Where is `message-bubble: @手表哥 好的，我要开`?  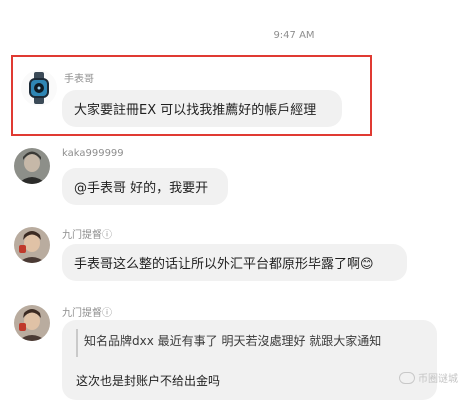
message-bubble: @手表哥 好的，我要开 is located at coordinates (145, 186).